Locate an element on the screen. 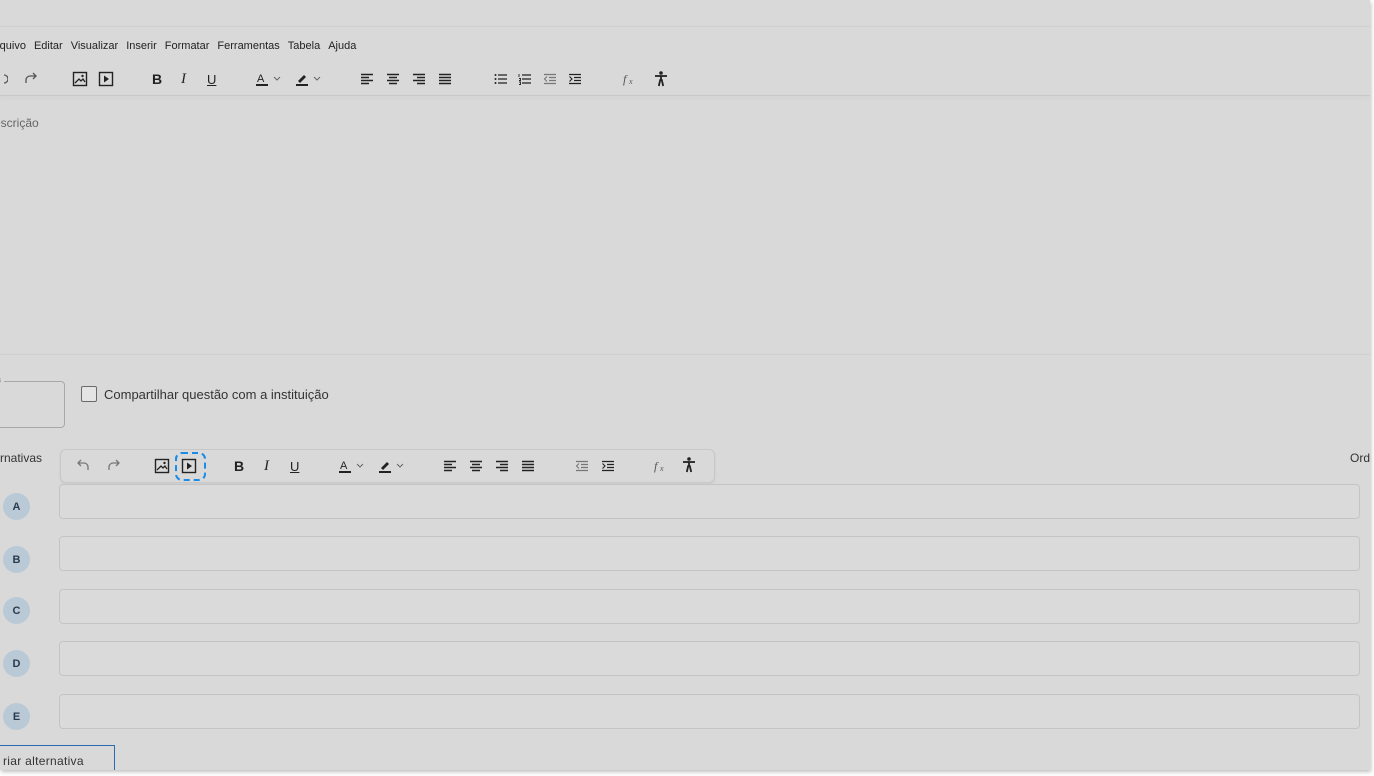 Image resolution: width=1374 pixels, height=776 pixels. alternative-input-d is located at coordinates (709, 658).